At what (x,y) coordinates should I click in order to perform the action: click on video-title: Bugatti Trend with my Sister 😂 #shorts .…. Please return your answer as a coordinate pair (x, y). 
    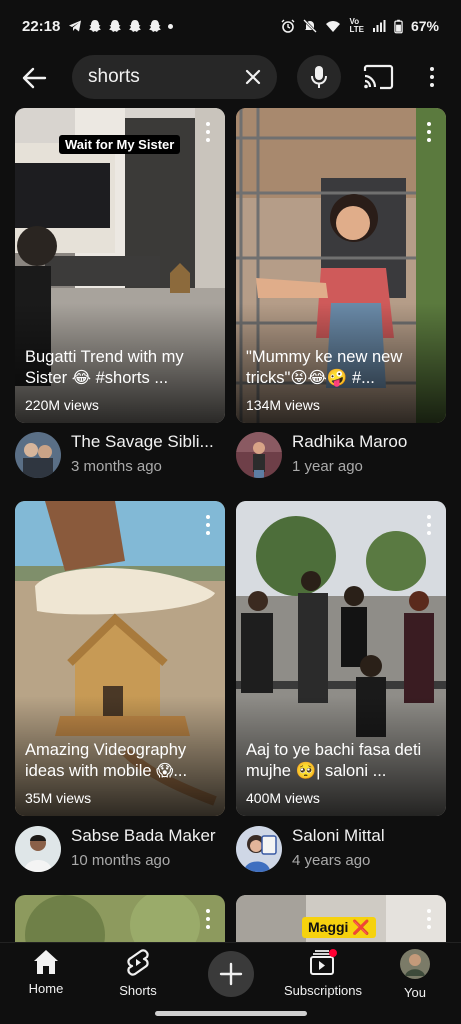
    Looking at the image, I should click on (104, 367).